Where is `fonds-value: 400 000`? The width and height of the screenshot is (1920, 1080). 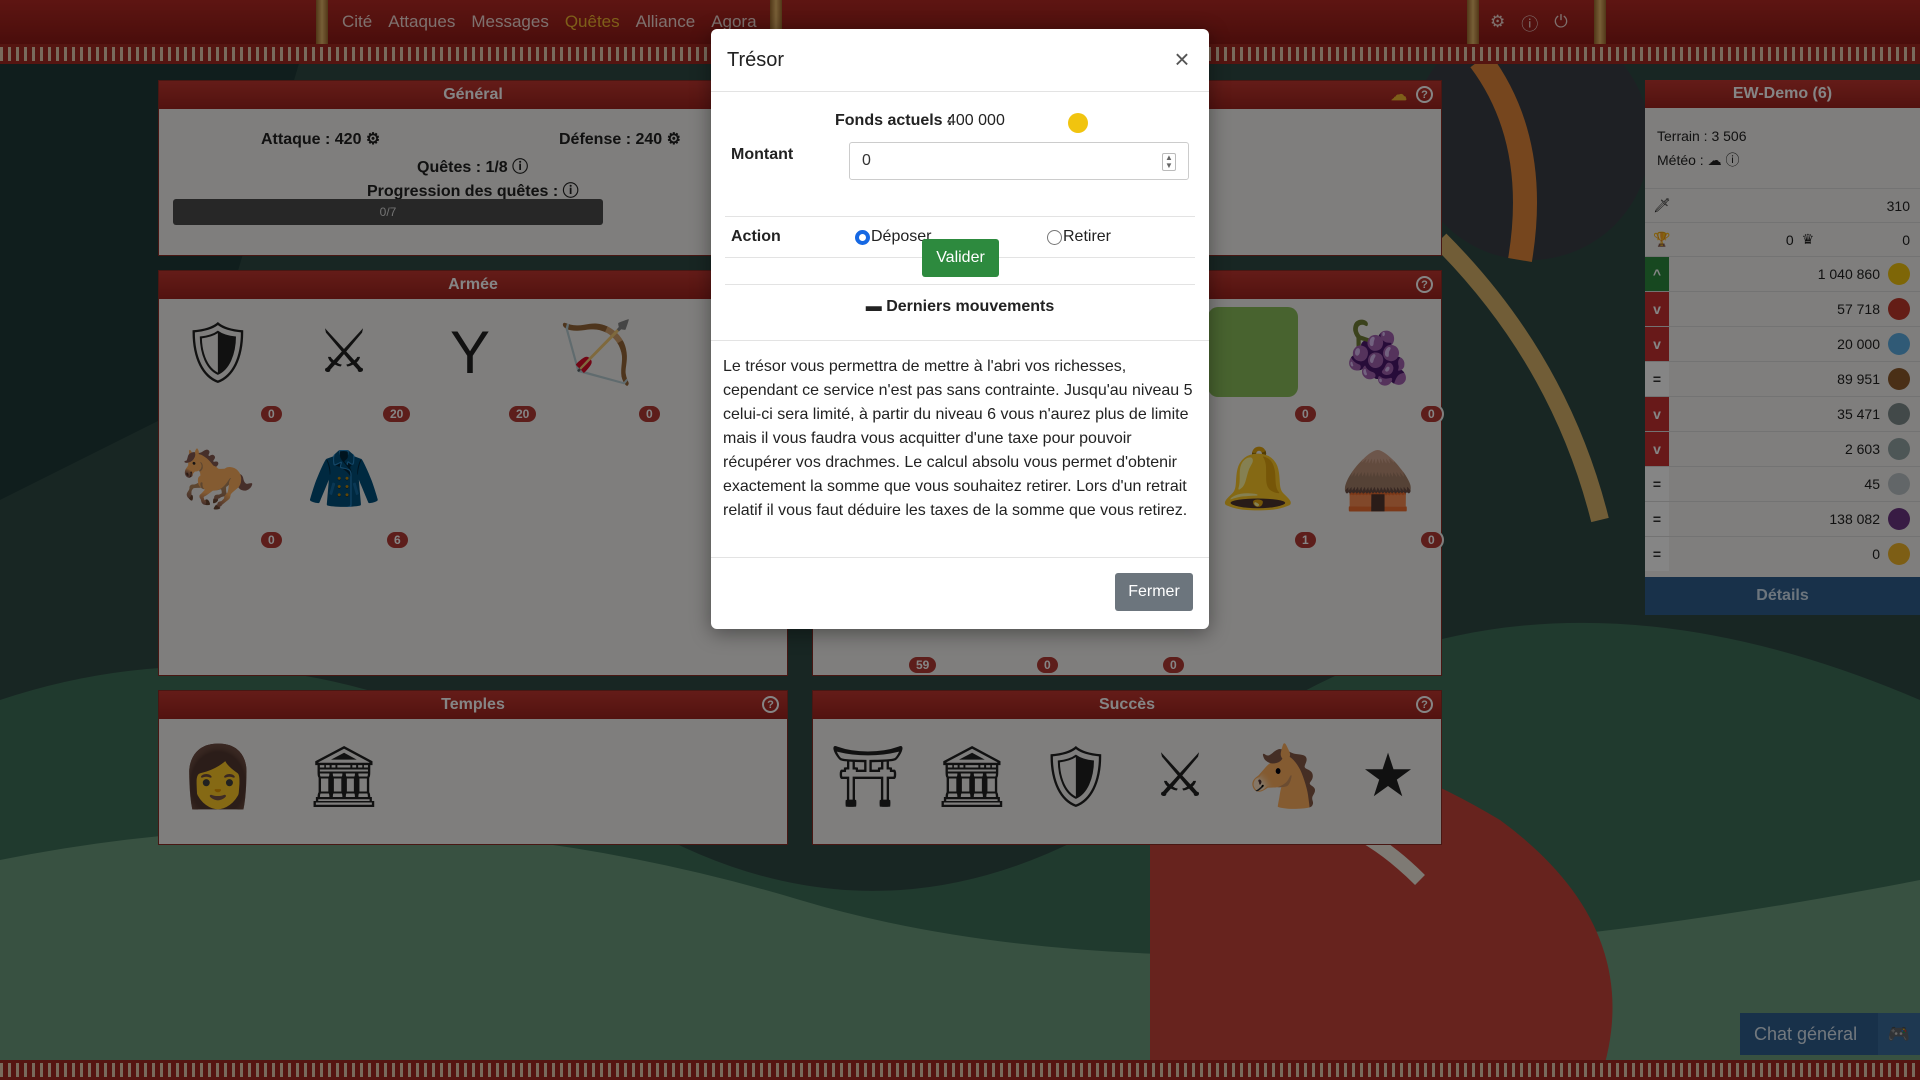 fonds-value: 400 000 is located at coordinates (976, 120).